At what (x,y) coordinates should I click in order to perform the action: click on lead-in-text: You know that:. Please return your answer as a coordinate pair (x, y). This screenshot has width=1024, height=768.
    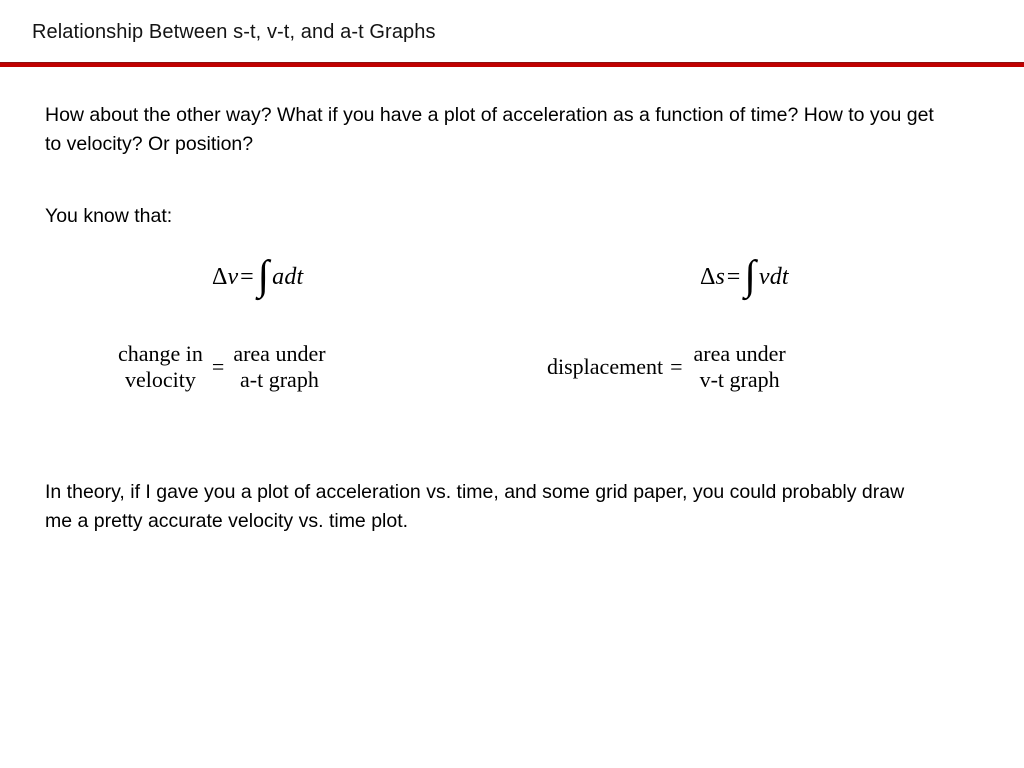
    Looking at the image, I should click on (109, 216).